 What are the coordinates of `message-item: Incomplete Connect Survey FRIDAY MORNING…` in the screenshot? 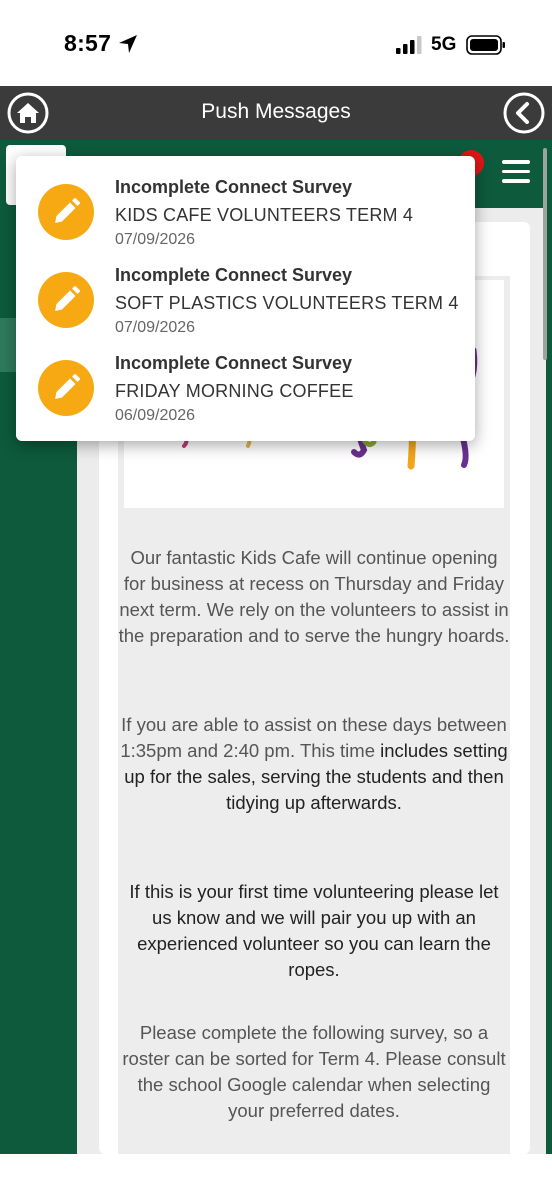 It's located at (245, 378).